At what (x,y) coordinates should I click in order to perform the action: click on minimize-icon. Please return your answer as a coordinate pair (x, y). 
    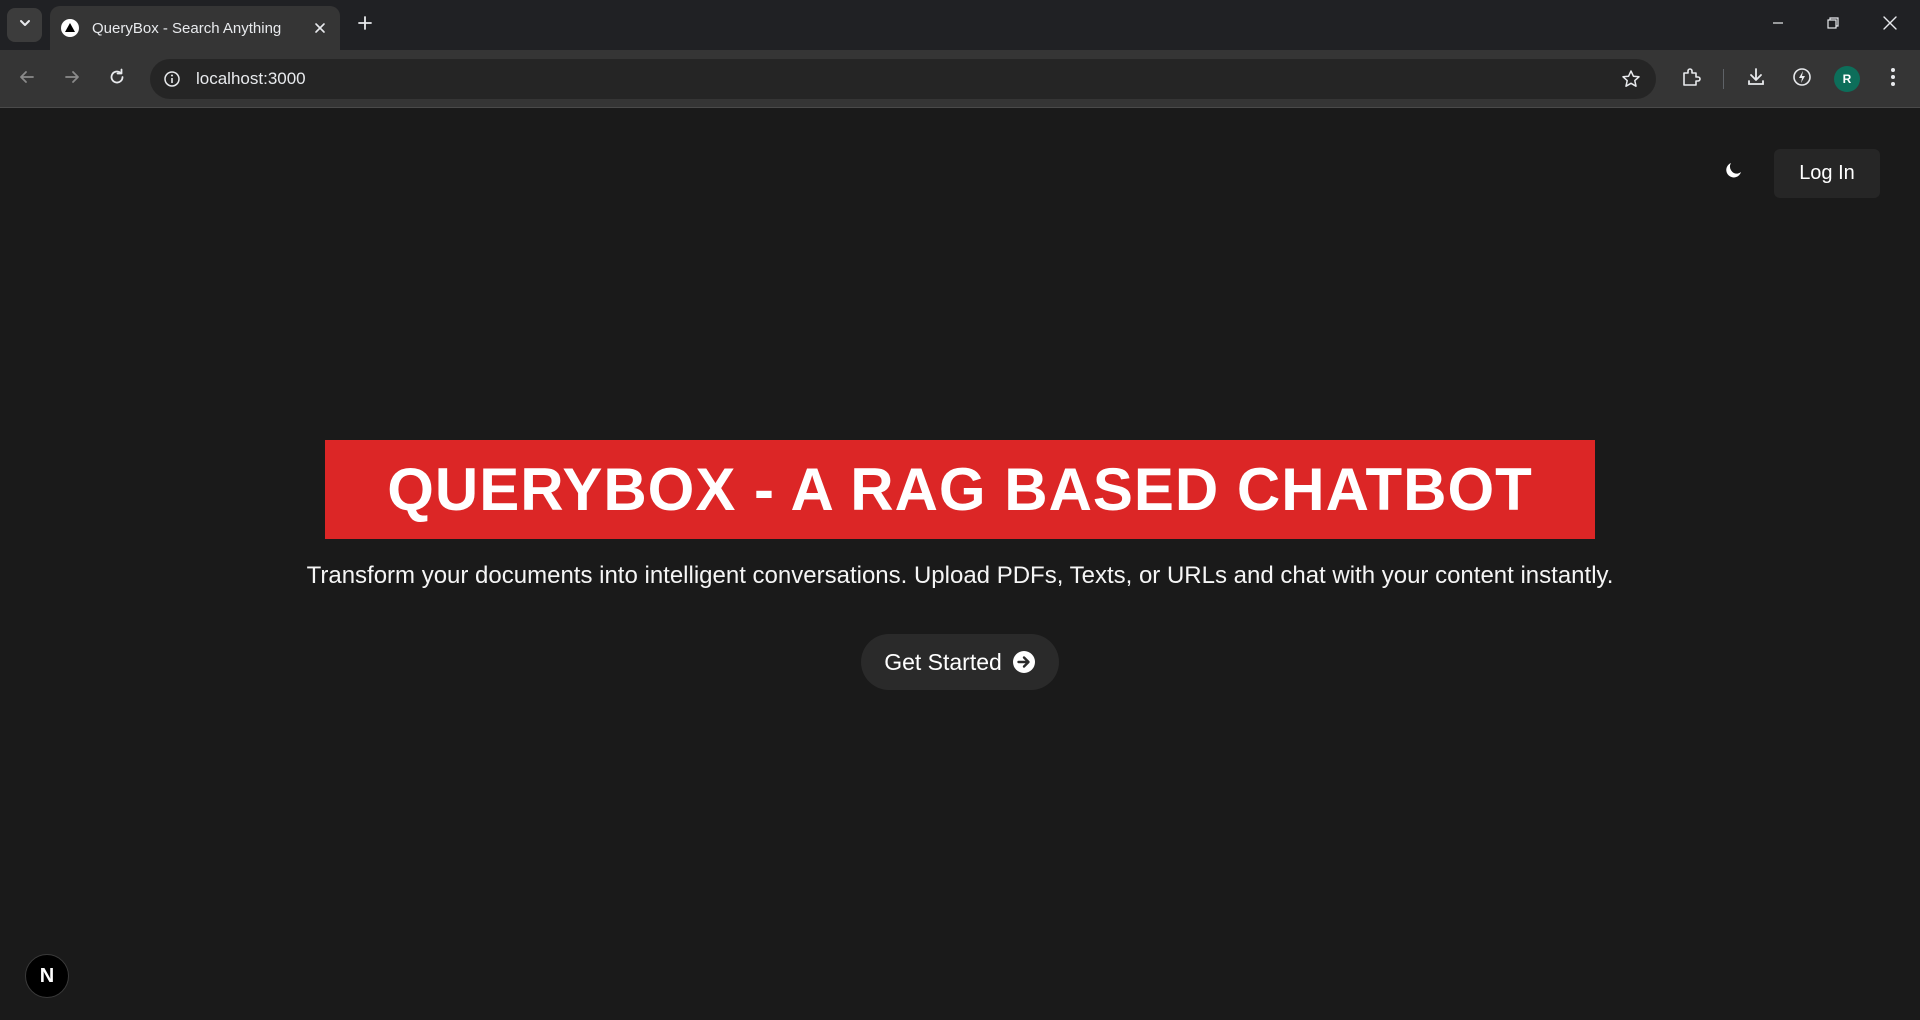
    Looking at the image, I should click on (1778, 25).